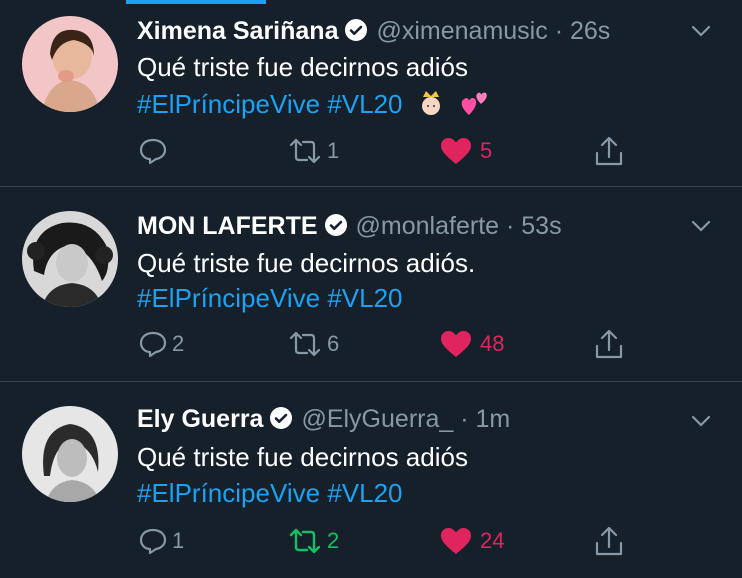  I want to click on retweet-count: 6, so click(333, 343).